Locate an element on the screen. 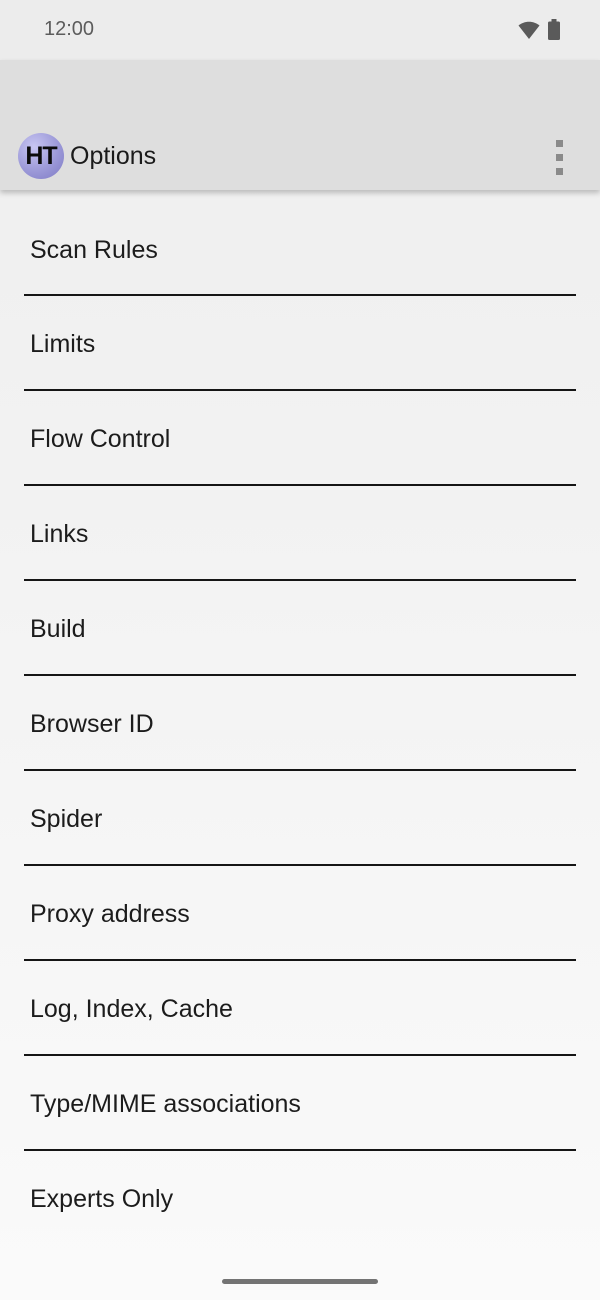  option-spider: Spider is located at coordinates (300, 818).